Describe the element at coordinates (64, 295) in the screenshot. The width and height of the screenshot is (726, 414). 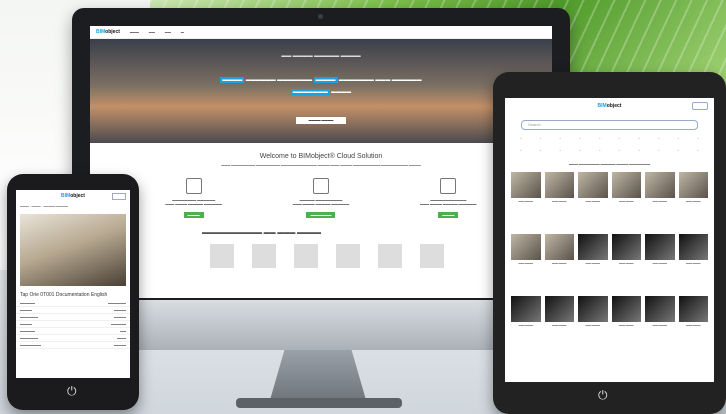
I see `product-title: Tap Orie 0T001 Documentation English` at that location.